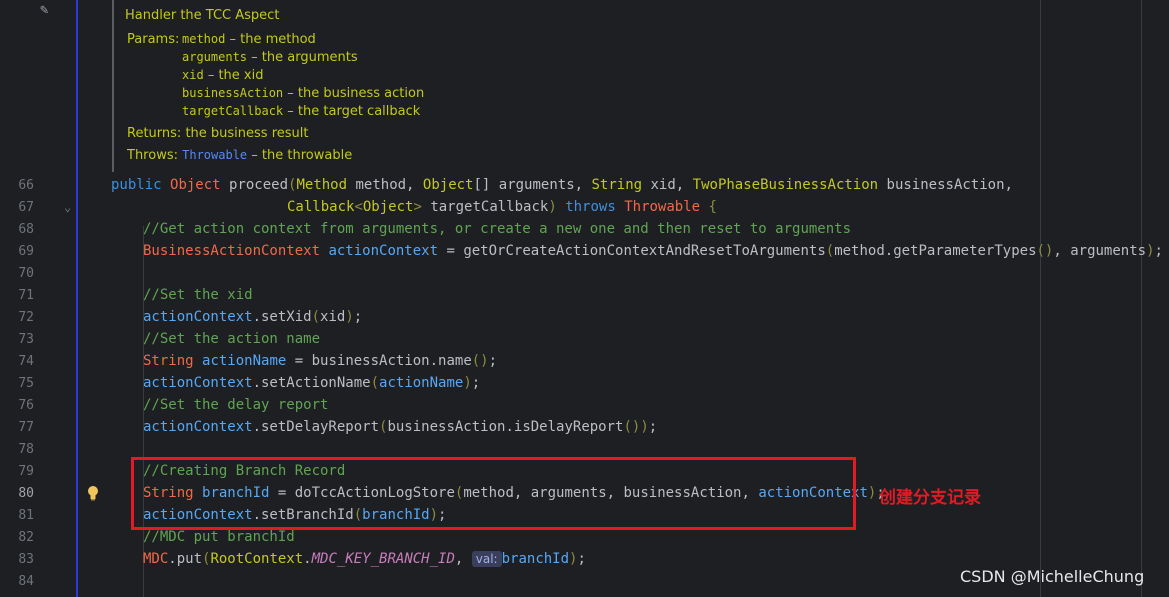 The height and width of the screenshot is (597, 1169). Describe the element at coordinates (44, 10) in the screenshot. I see `edit-pencil-icon: ✎` at that location.